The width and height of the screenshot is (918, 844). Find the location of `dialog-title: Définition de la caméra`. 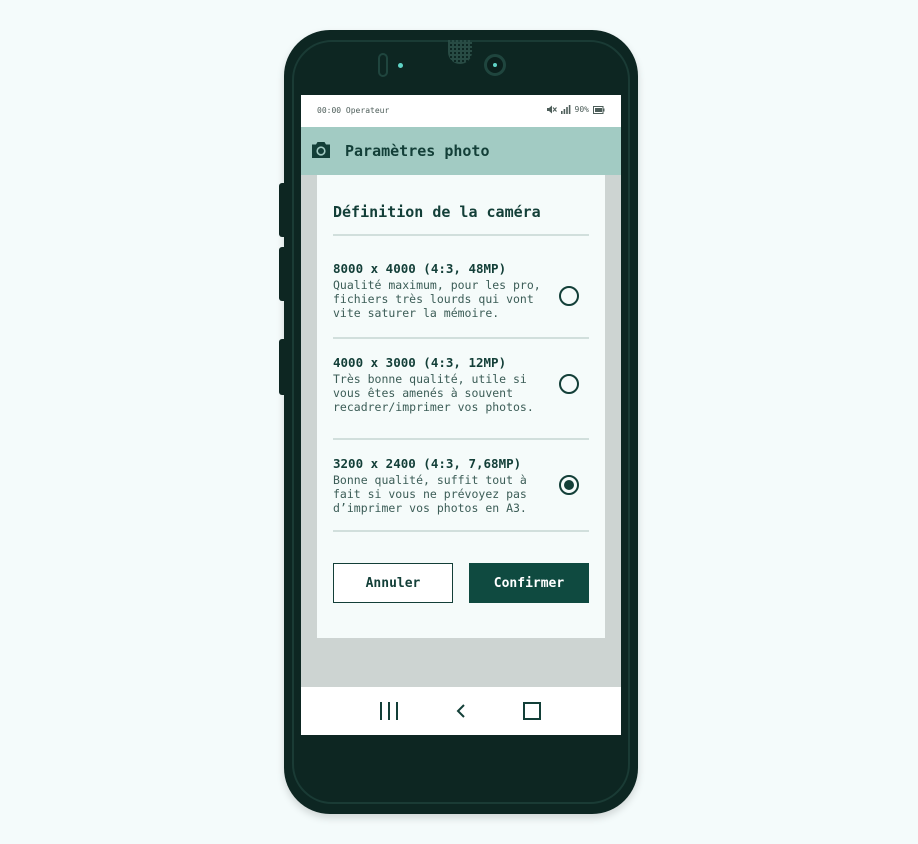

dialog-title: Définition de la caméra is located at coordinates (437, 212).